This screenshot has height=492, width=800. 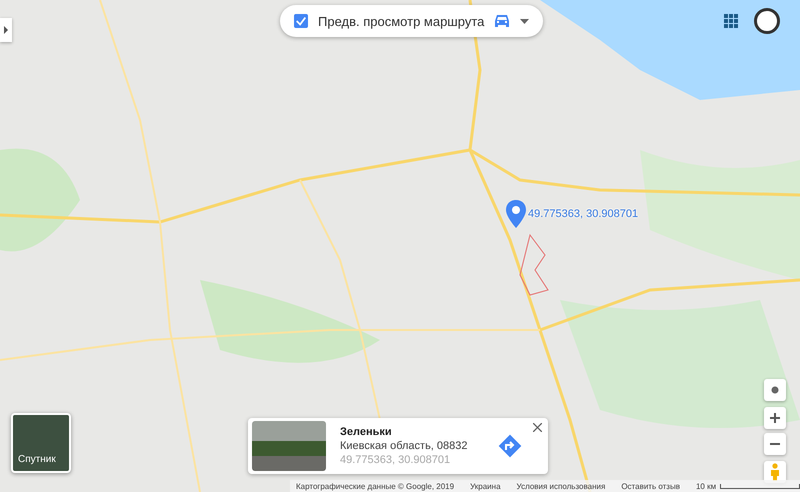 I want to click on plus-icon, so click(x=775, y=418).